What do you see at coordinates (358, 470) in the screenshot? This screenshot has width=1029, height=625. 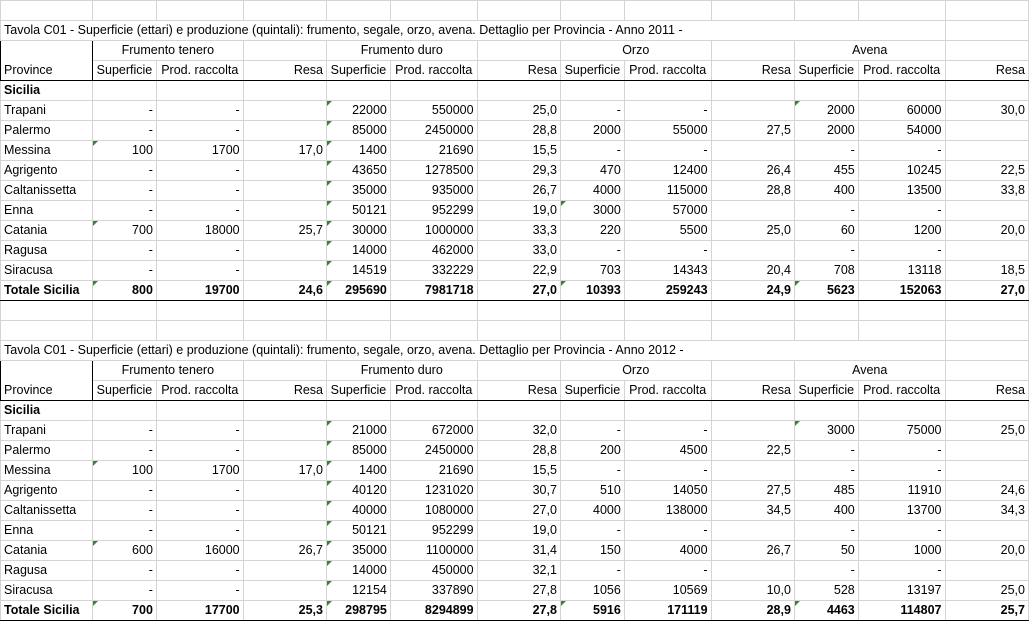 I see `value-cell: 1400` at bounding box center [358, 470].